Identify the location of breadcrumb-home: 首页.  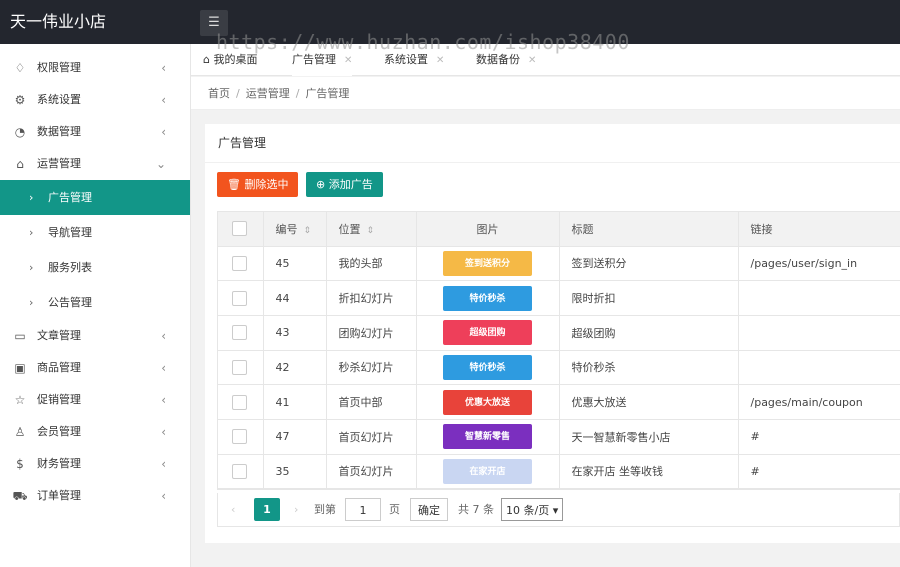
(219, 93).